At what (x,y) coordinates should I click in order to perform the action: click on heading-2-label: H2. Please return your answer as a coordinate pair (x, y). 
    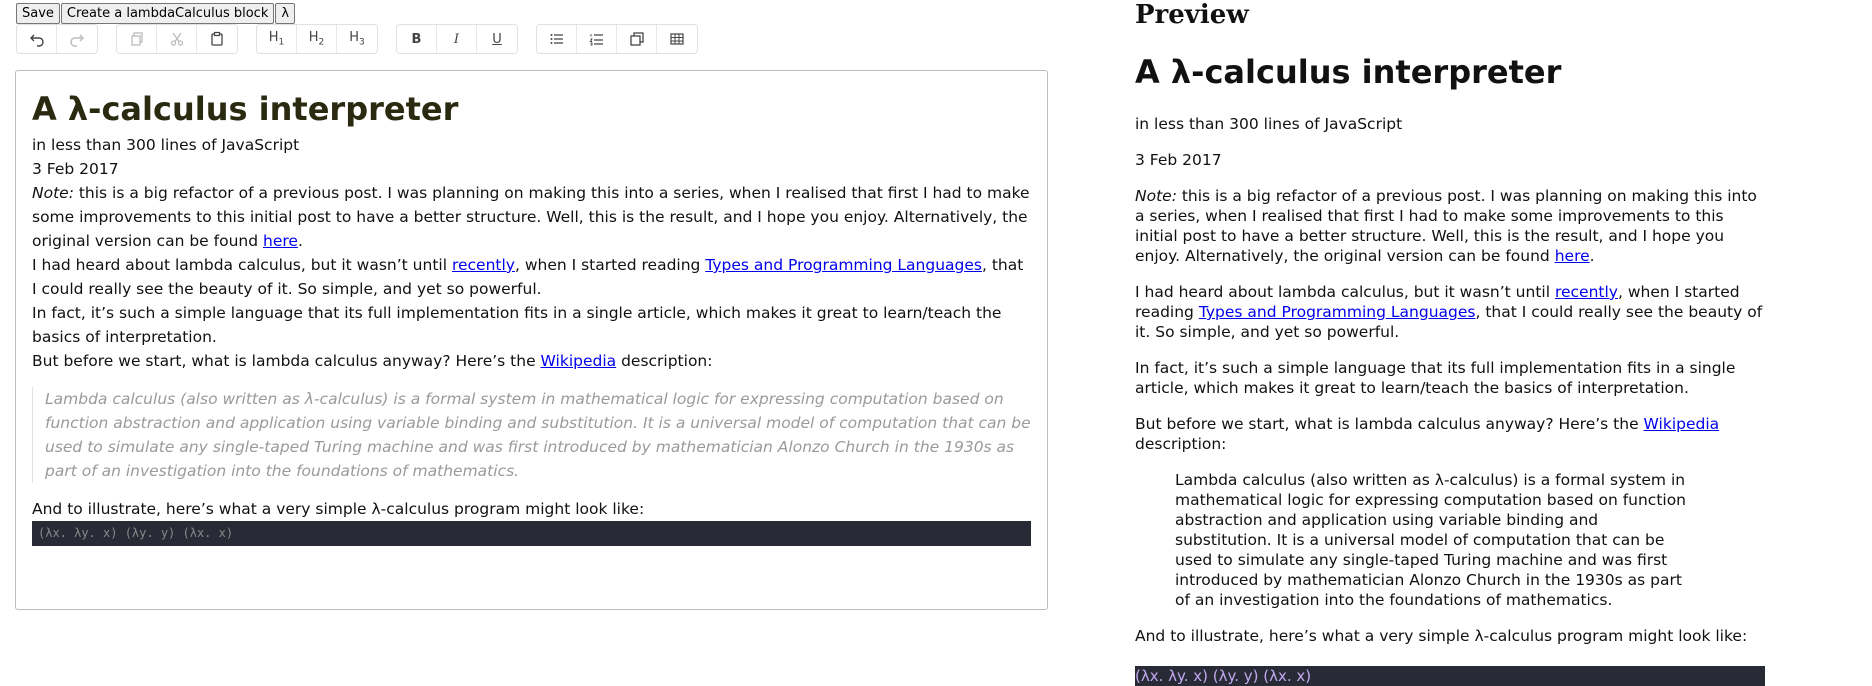
    Looking at the image, I should click on (316, 39).